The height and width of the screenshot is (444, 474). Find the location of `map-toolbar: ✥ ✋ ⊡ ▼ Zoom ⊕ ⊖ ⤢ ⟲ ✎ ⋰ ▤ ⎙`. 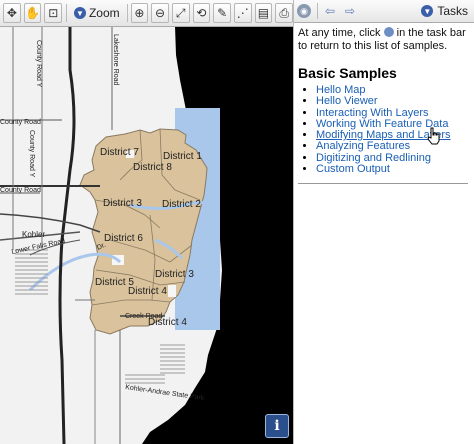

map-toolbar: ✥ ✋ ⊡ ▼ Zoom ⊕ ⊖ ⤢ ⟲ ✎ ⋰ ▤ ⎙ is located at coordinates (146, 13).